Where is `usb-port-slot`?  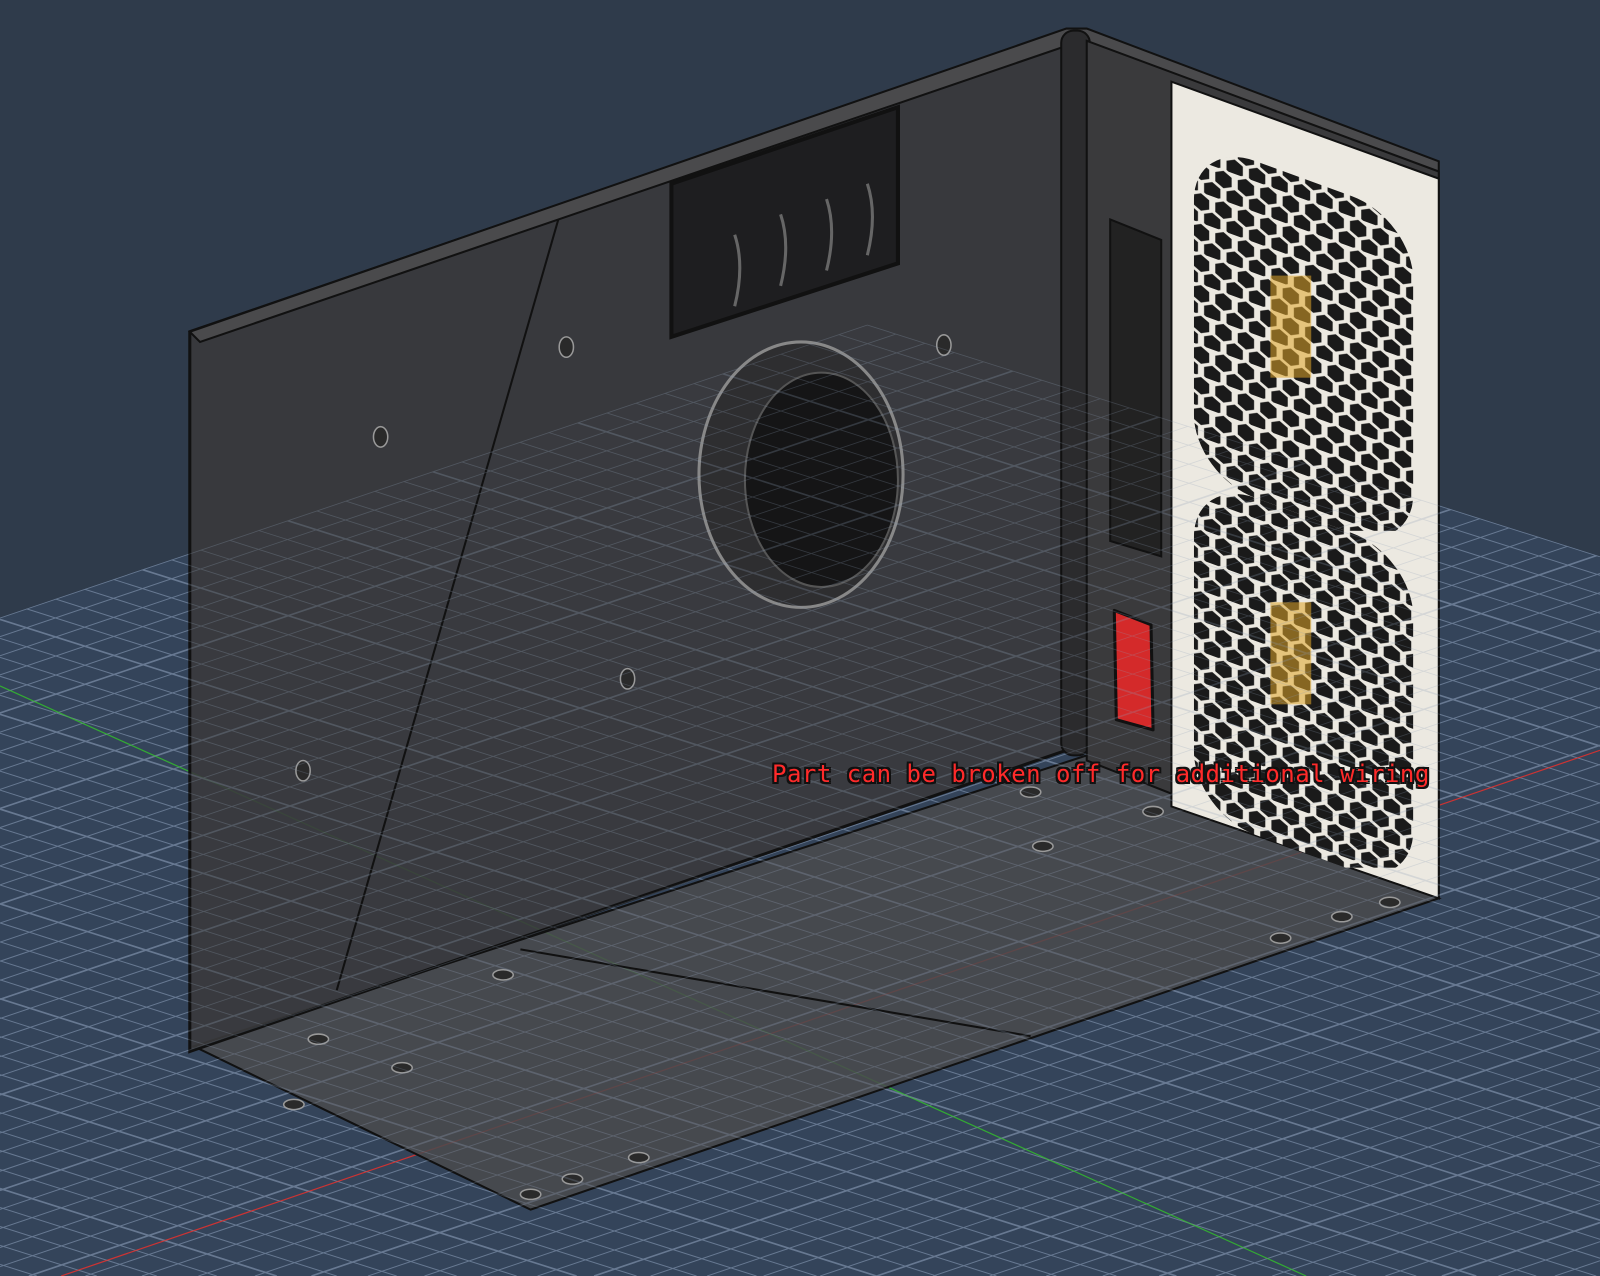 usb-port-slot is located at coordinates (1136, 387).